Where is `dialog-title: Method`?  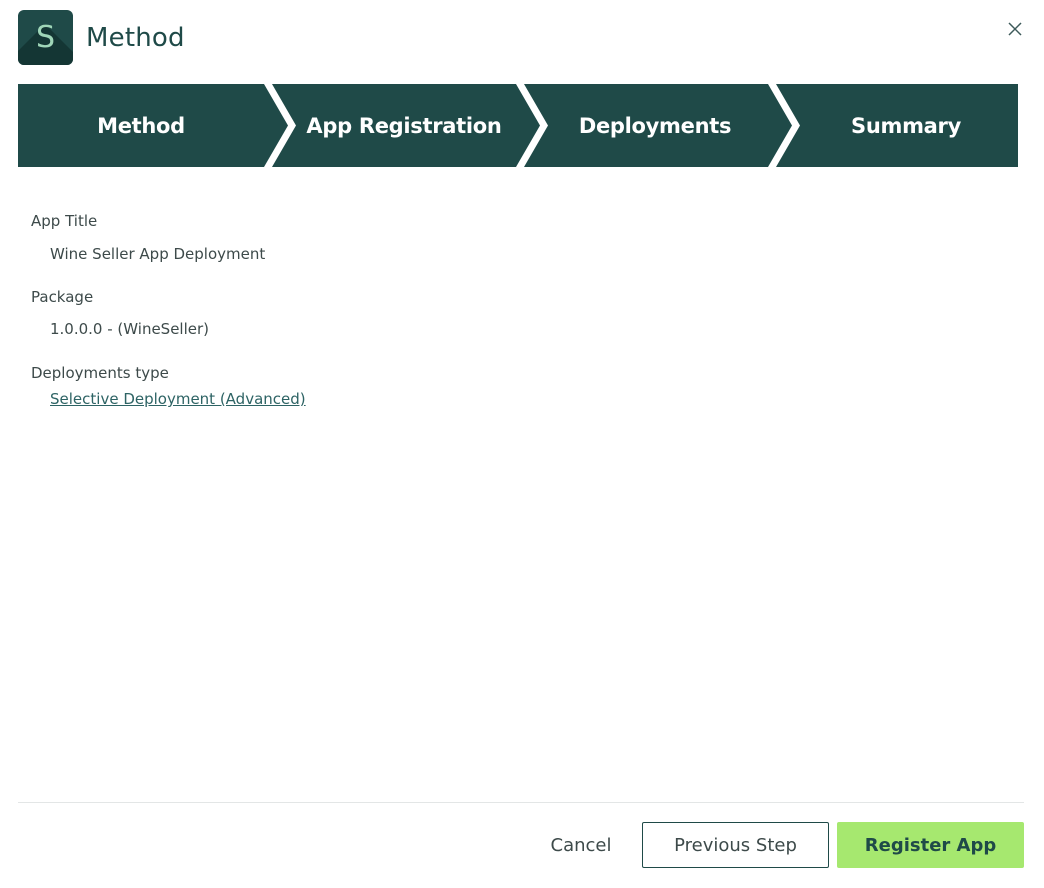 dialog-title: Method is located at coordinates (135, 37).